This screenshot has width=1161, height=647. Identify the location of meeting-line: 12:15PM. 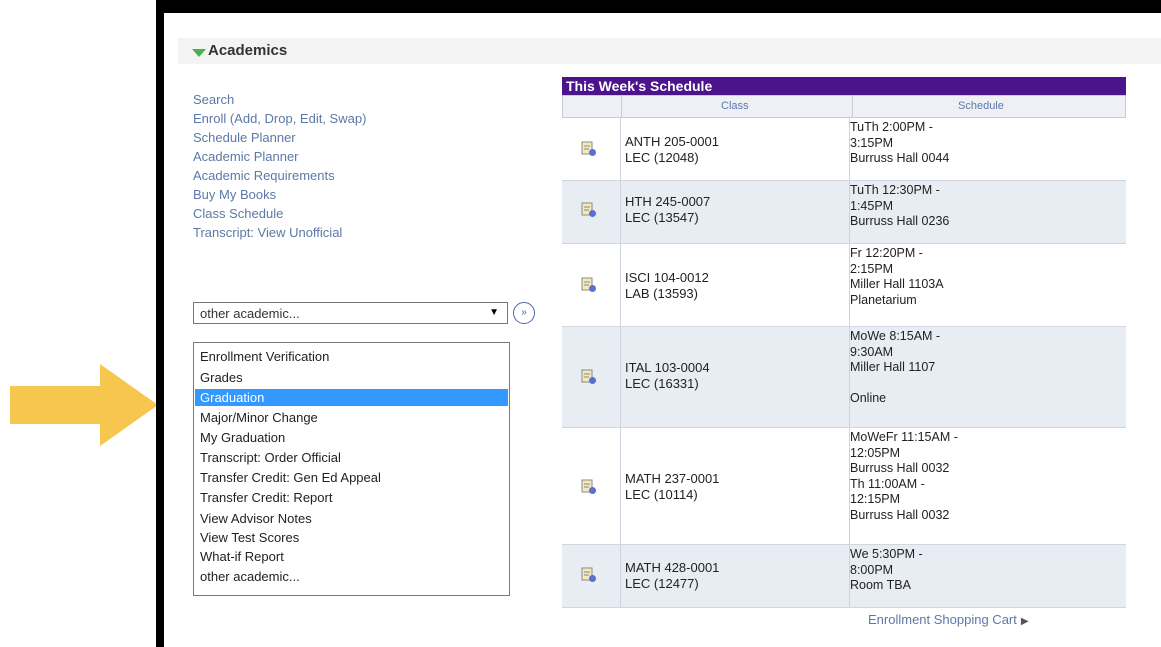
(875, 499).